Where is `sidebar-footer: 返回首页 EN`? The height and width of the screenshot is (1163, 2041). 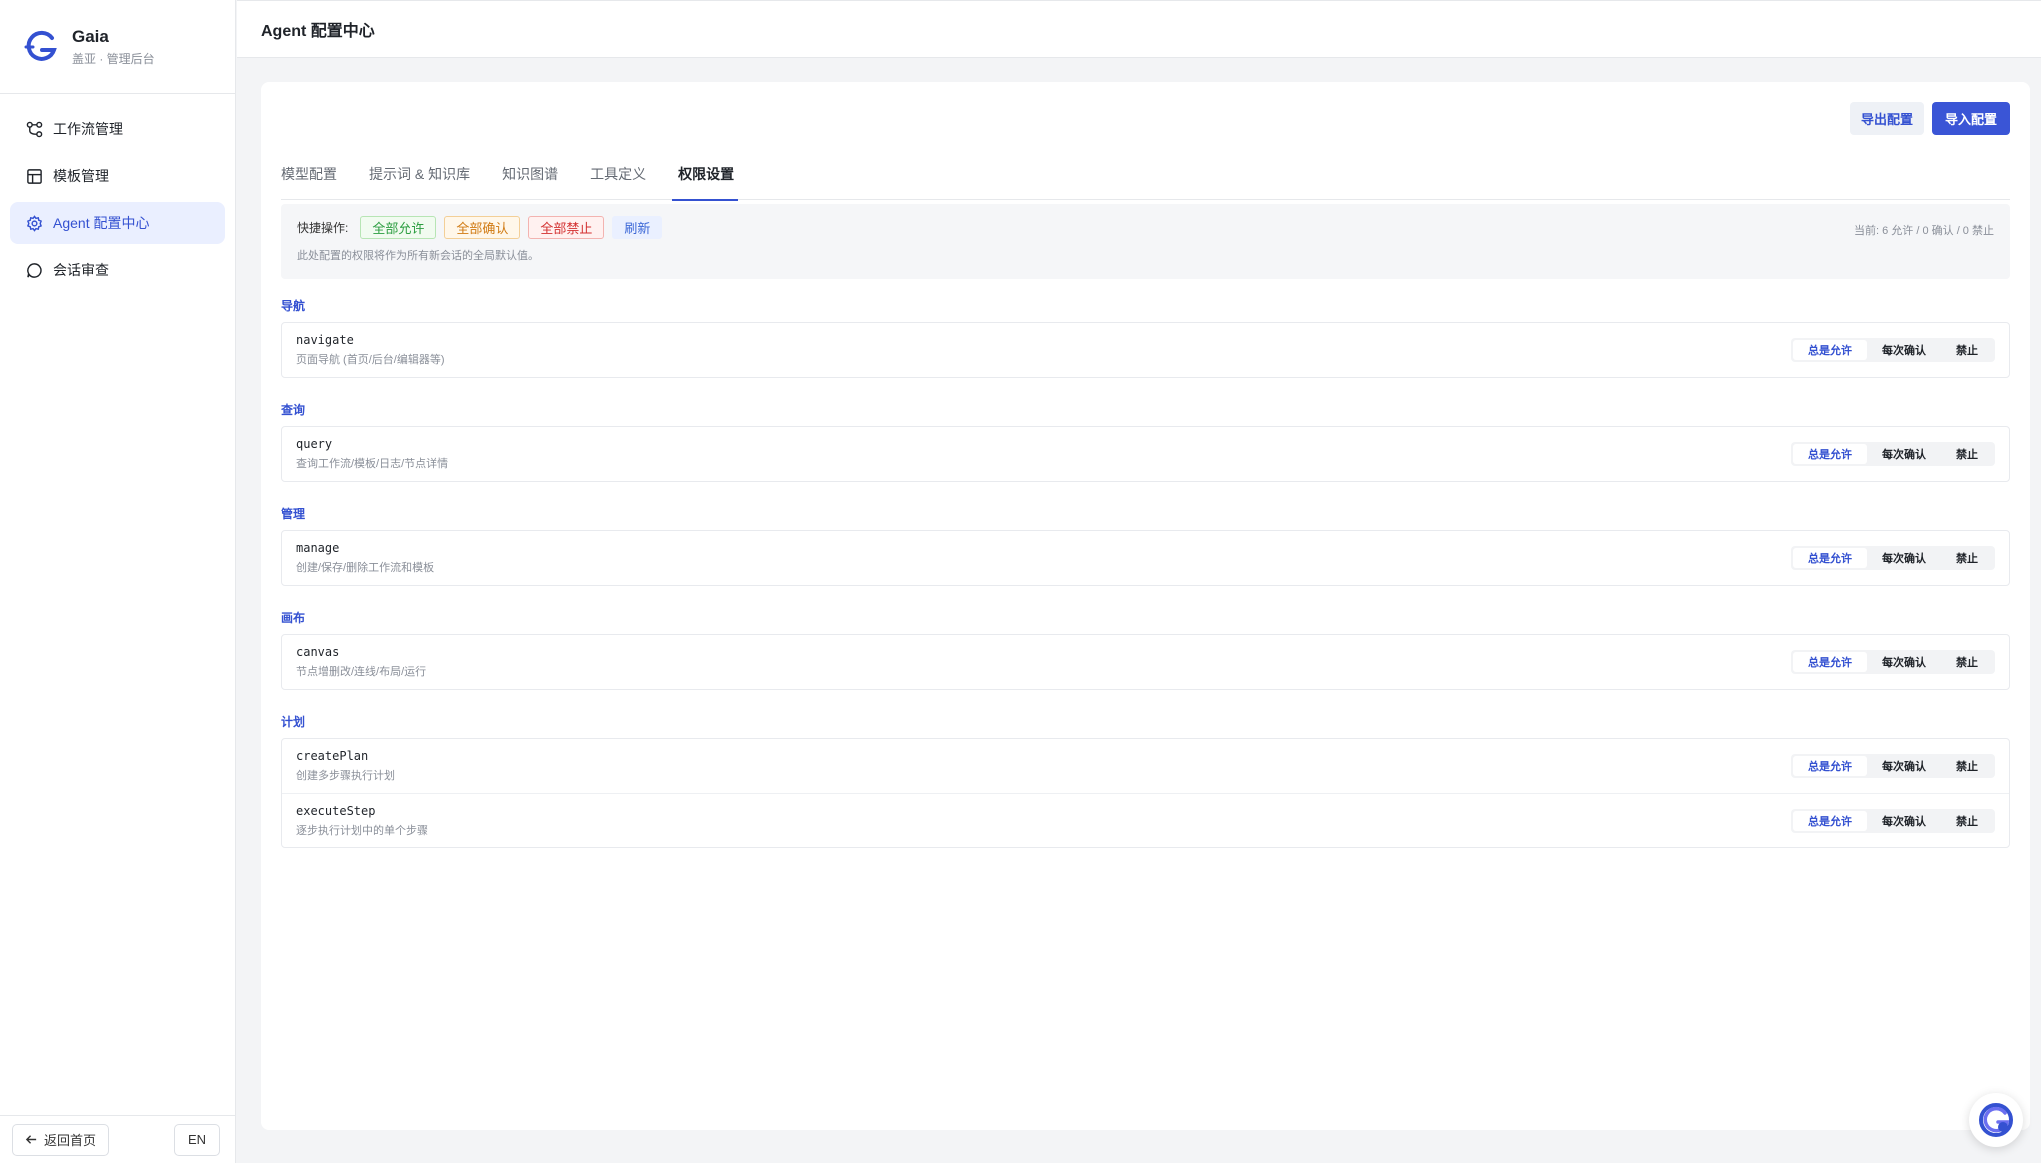 sidebar-footer: 返回首页 EN is located at coordinates (118, 1139).